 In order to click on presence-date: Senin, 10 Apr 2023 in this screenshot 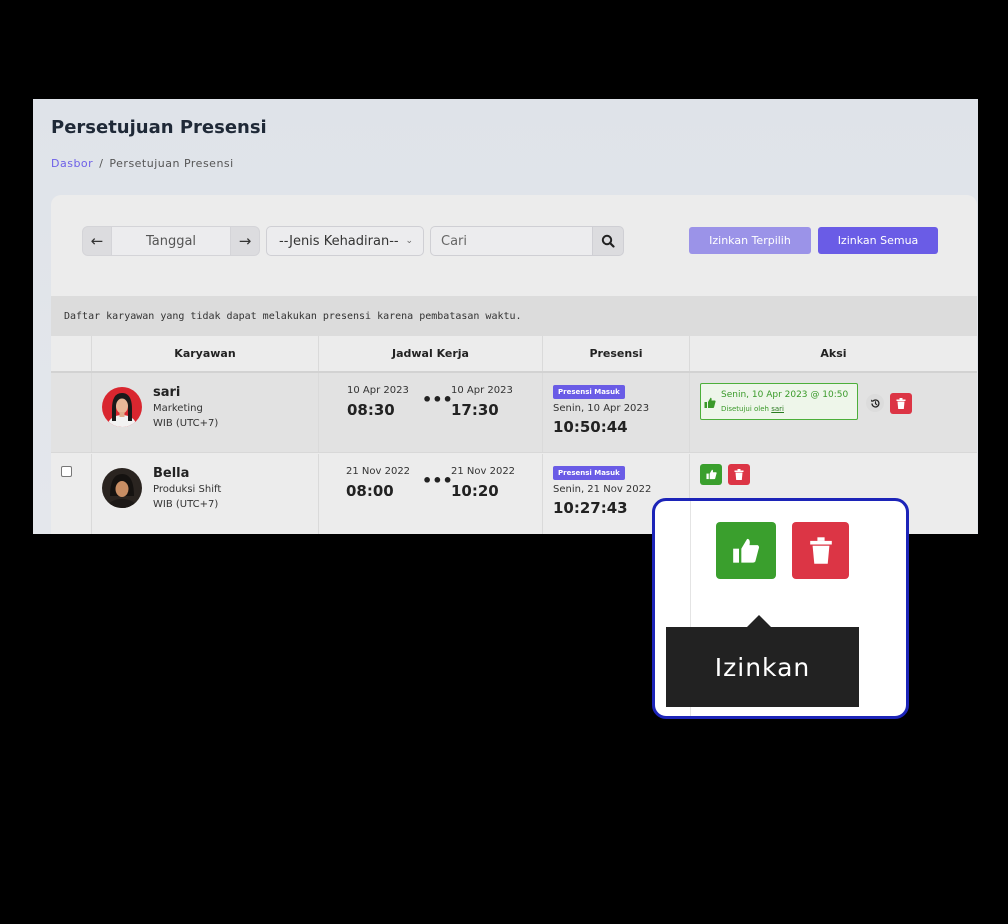, I will do `click(601, 408)`.